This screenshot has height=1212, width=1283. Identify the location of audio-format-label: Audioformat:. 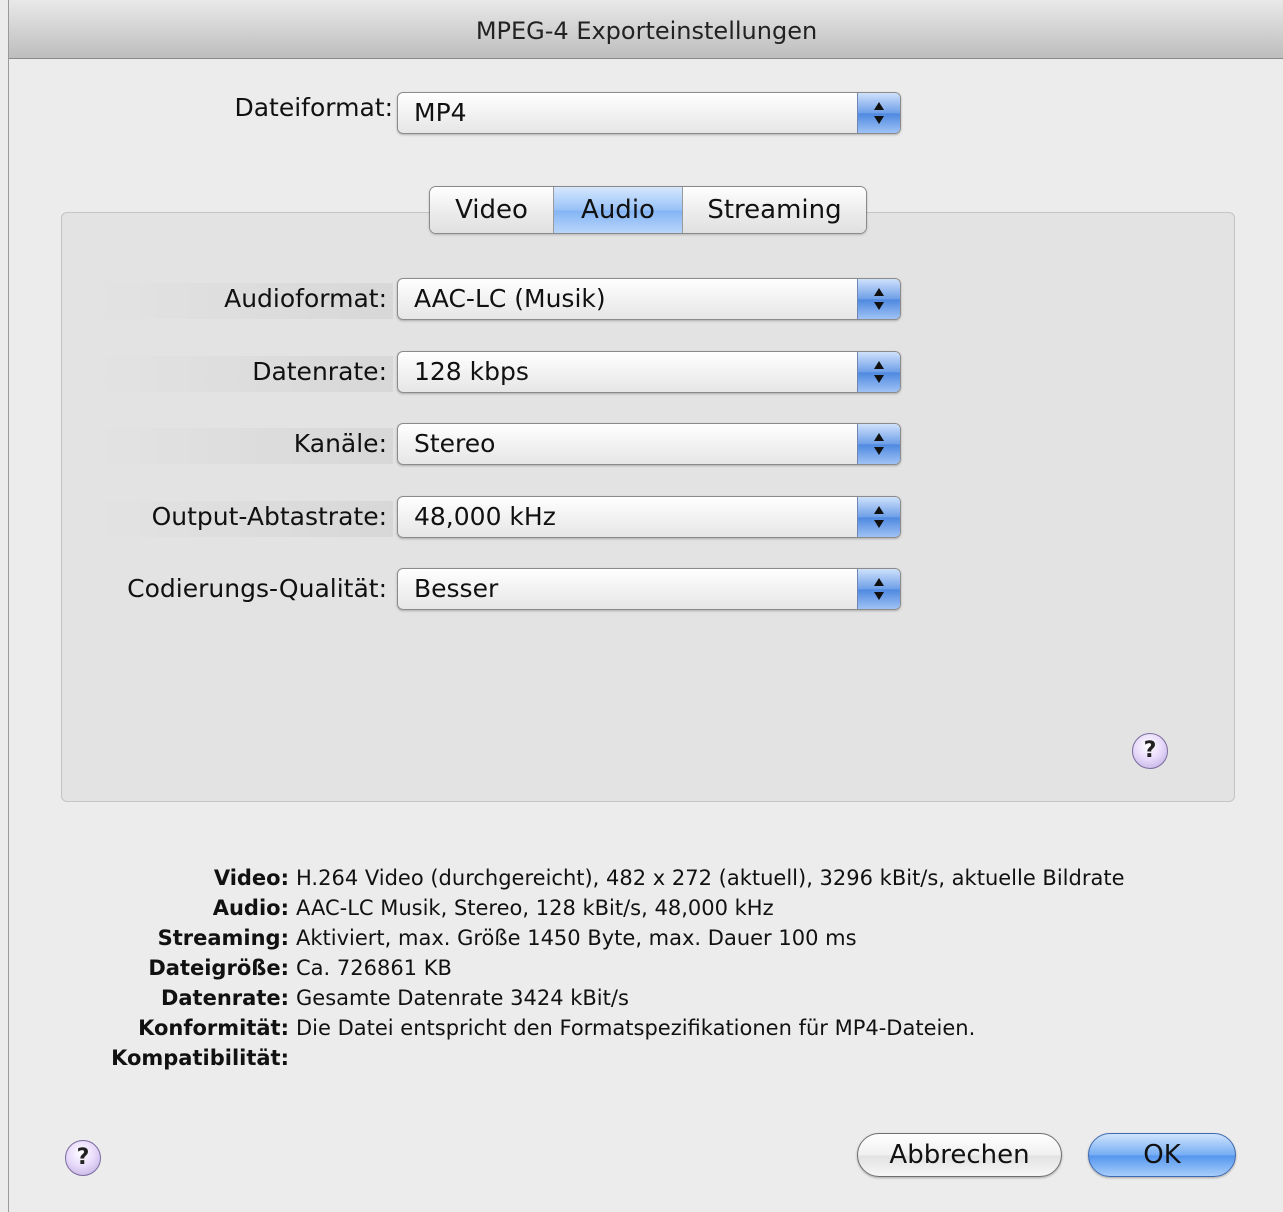
(305, 298).